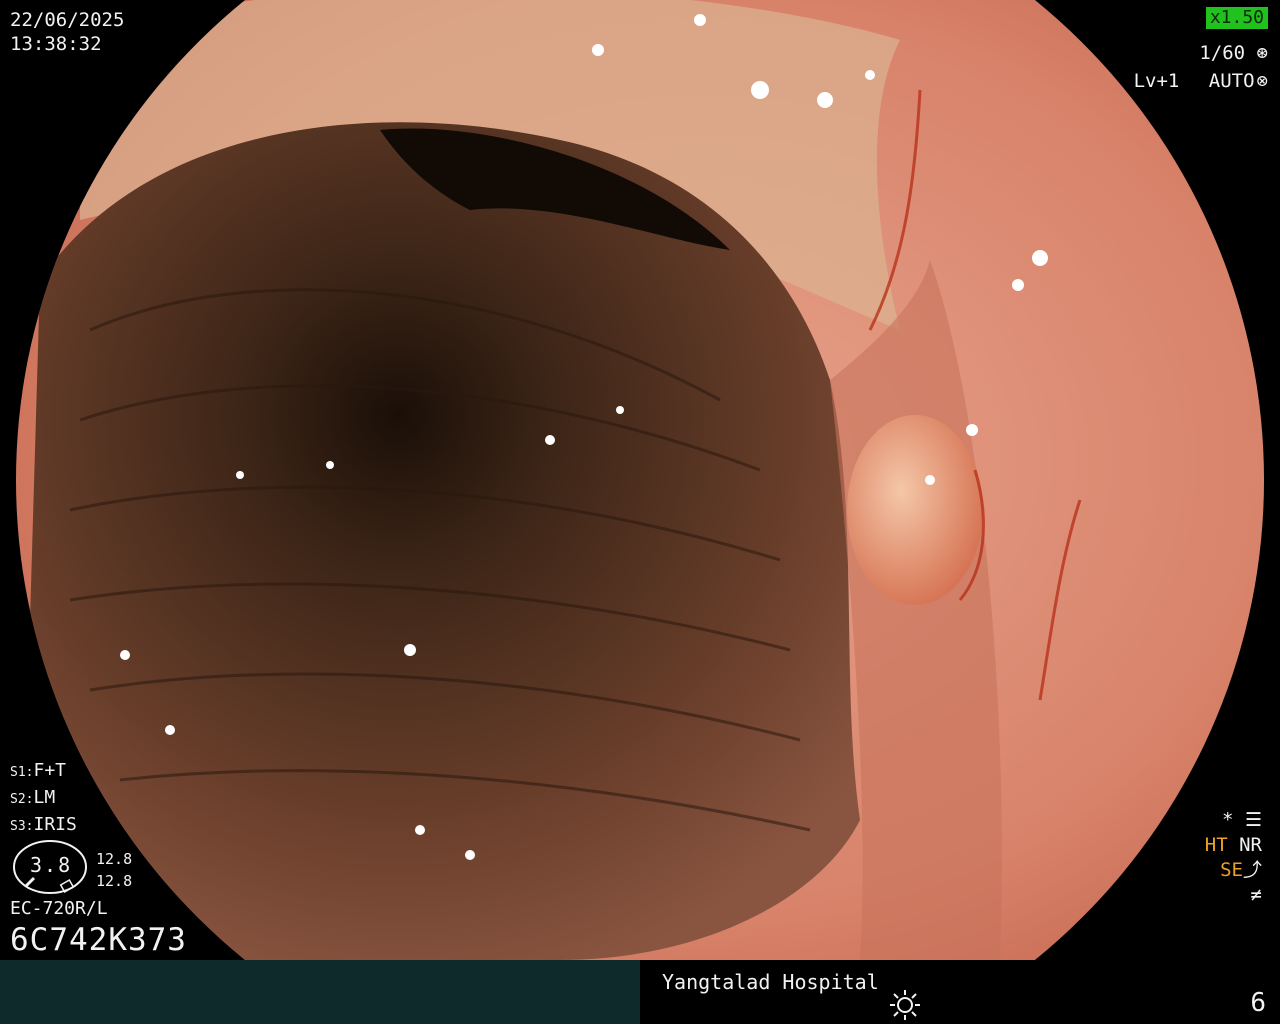 This screenshot has height=1024, width=1280. What do you see at coordinates (1156, 81) in the screenshot?
I see `brightness-level: Lv+1` at bounding box center [1156, 81].